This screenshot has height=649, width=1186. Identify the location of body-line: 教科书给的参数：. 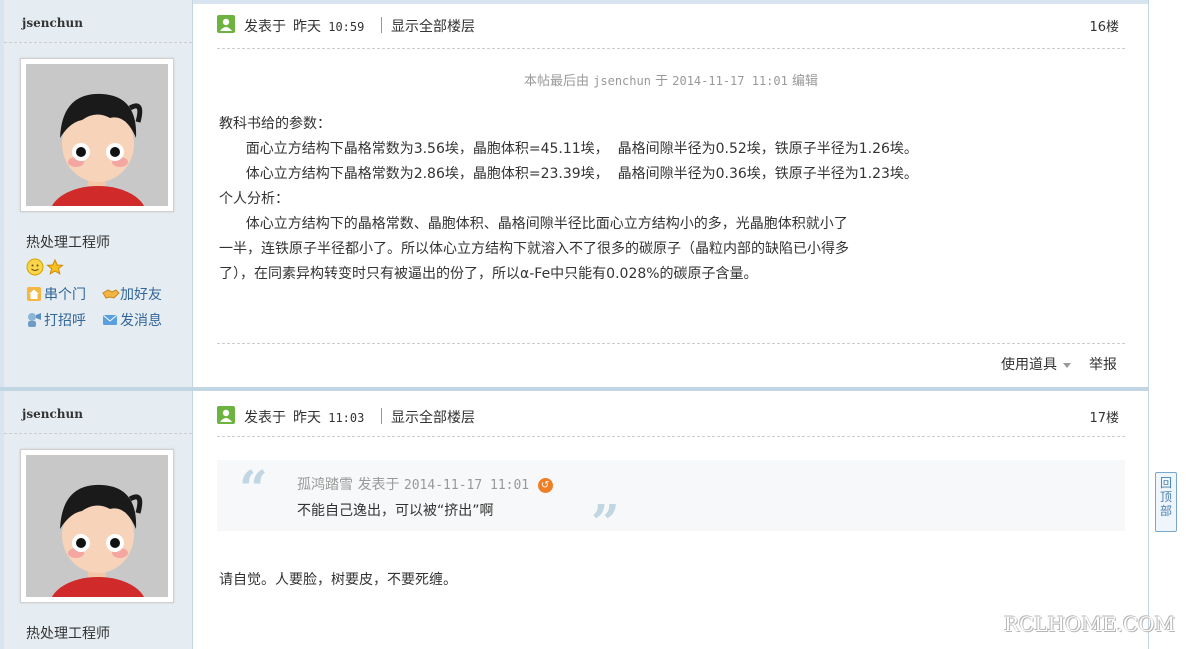
(275, 124).